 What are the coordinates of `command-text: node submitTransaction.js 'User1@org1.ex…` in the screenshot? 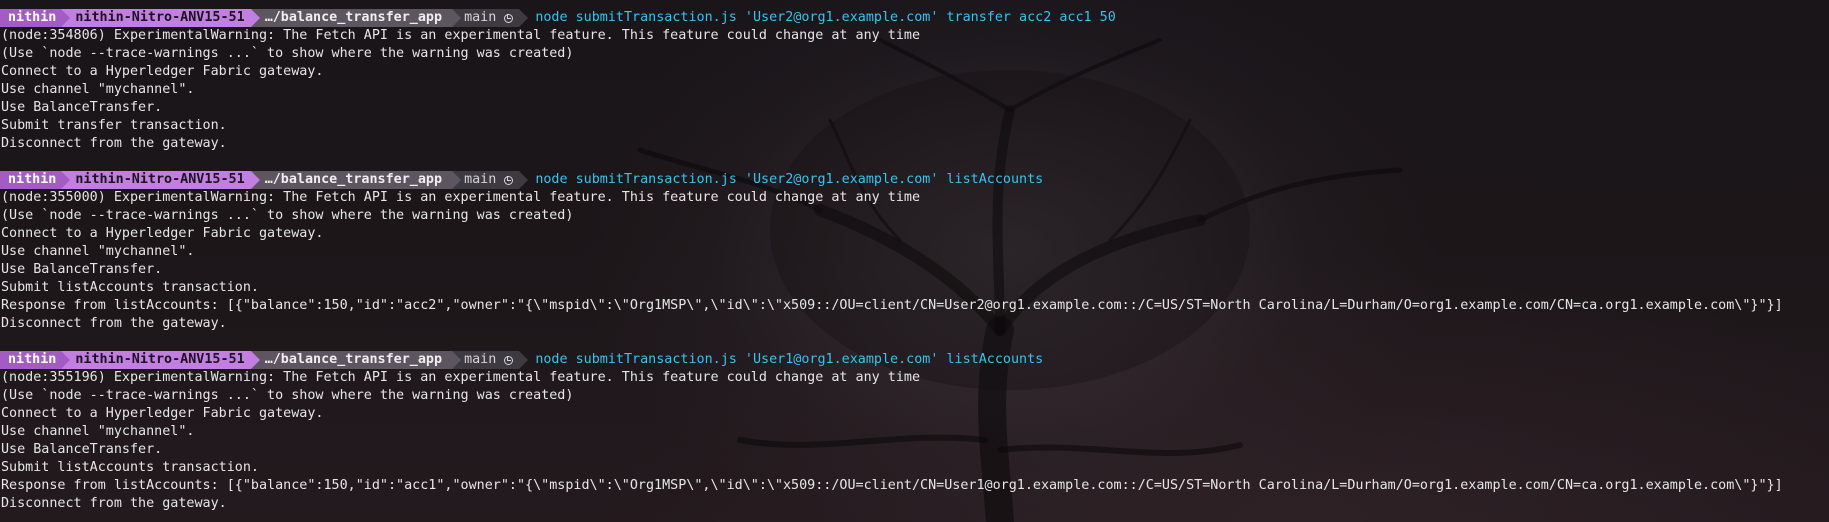 It's located at (789, 359).